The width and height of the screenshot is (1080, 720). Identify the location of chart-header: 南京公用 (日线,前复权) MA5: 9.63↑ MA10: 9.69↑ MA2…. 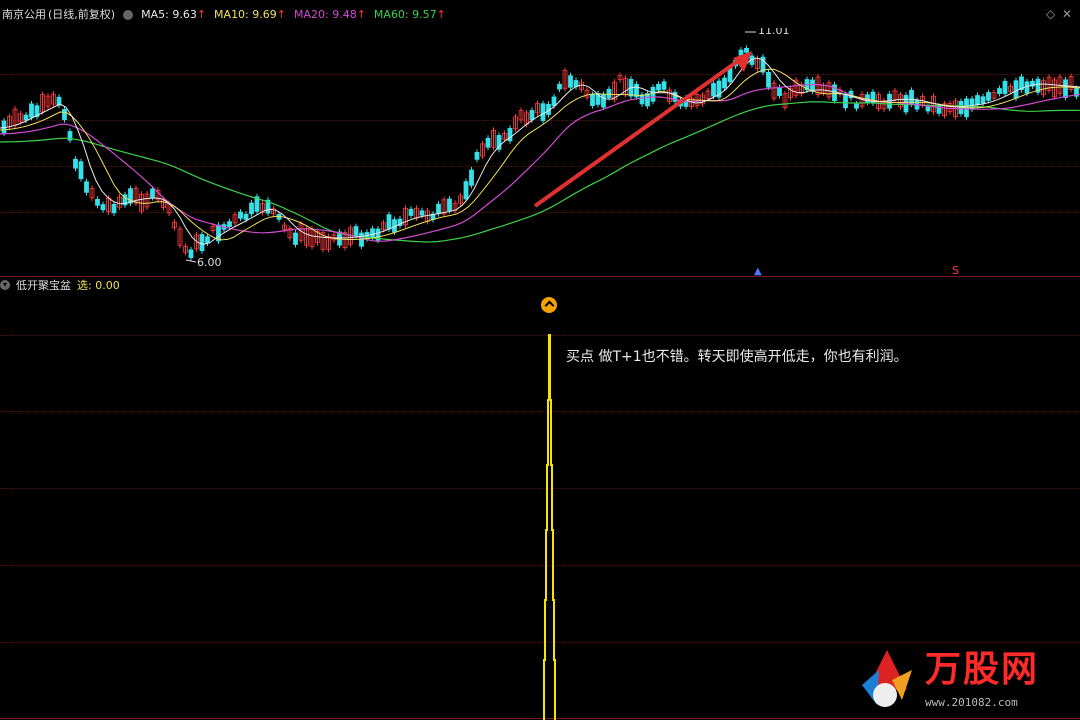
(540, 15).